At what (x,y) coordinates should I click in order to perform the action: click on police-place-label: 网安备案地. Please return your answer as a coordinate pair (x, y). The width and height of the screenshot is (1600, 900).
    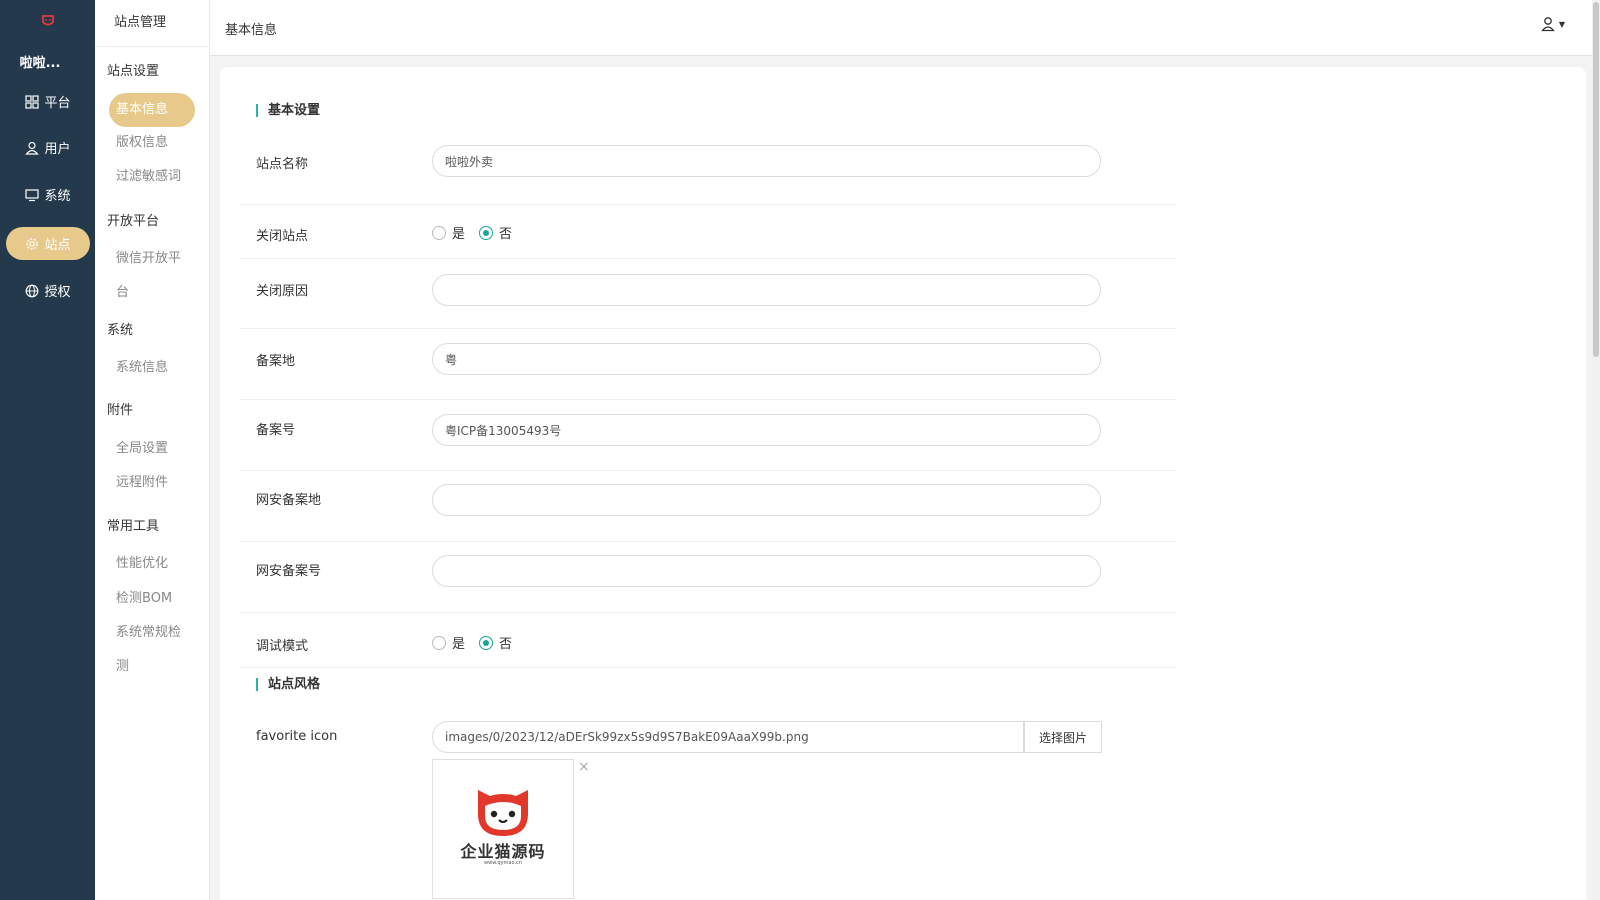
    Looking at the image, I should click on (289, 500).